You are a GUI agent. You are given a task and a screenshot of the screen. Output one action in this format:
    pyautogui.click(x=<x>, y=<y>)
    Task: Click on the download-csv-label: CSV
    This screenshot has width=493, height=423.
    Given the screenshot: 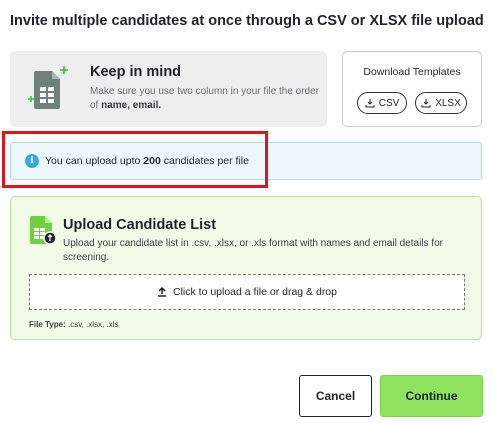 What is the action you would take?
    pyautogui.click(x=389, y=103)
    